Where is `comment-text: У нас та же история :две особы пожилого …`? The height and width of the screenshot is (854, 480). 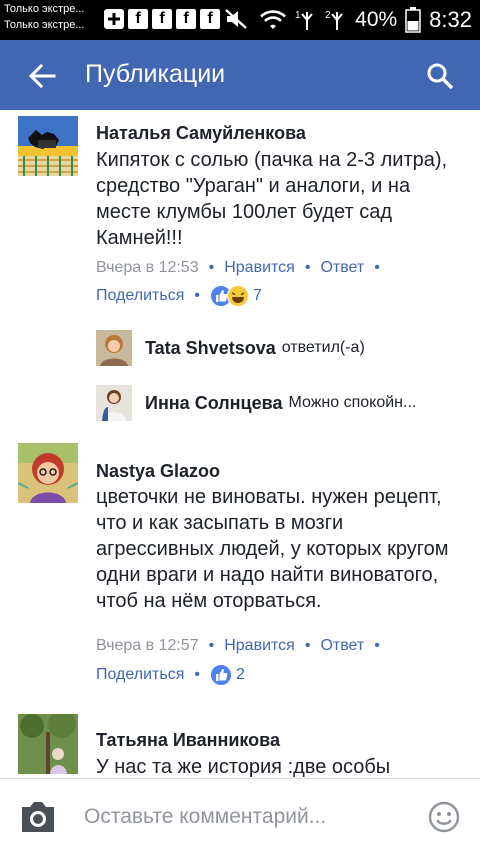 comment-text: У нас та же история :две особы пожилого … is located at coordinates (243, 767).